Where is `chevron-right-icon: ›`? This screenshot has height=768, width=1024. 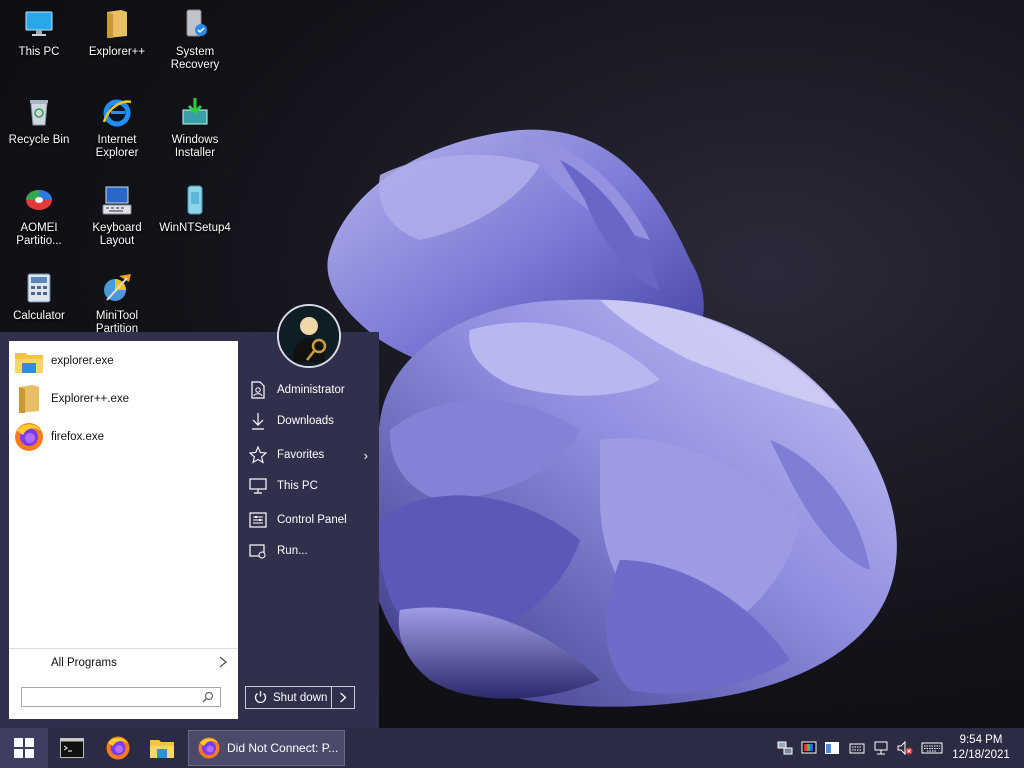
chevron-right-icon: › is located at coordinates (365, 455).